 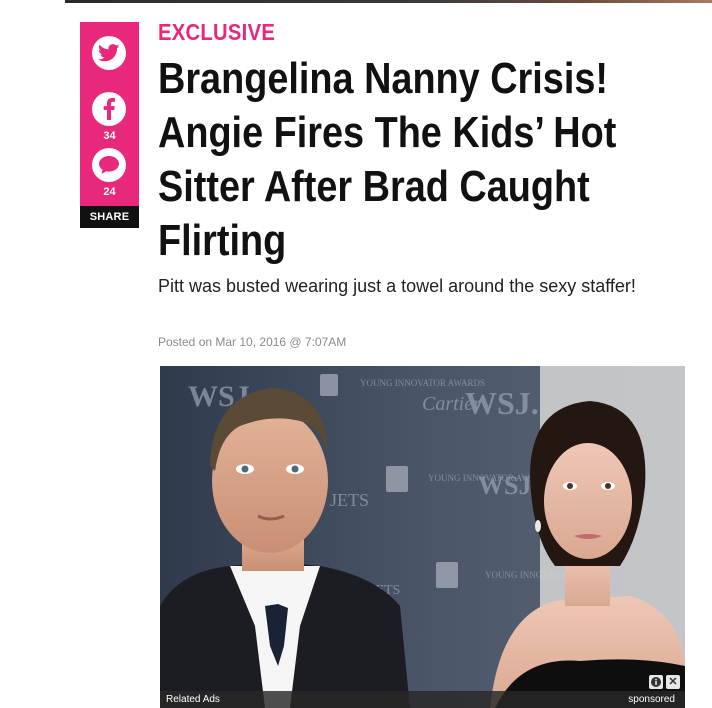 I want to click on twitter-bird-icon, so click(x=109, y=53).